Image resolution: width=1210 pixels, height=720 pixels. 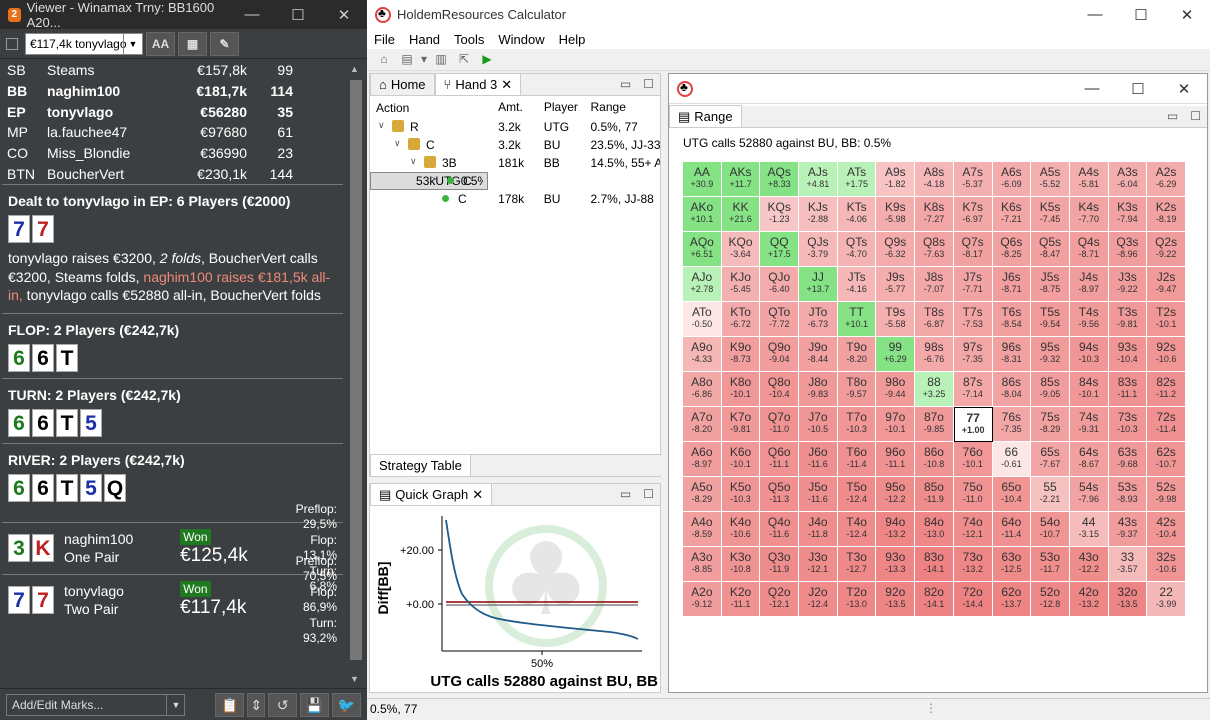 What do you see at coordinates (1012, 564) in the screenshot?
I see `range-cell: 63o -12.5` at bounding box center [1012, 564].